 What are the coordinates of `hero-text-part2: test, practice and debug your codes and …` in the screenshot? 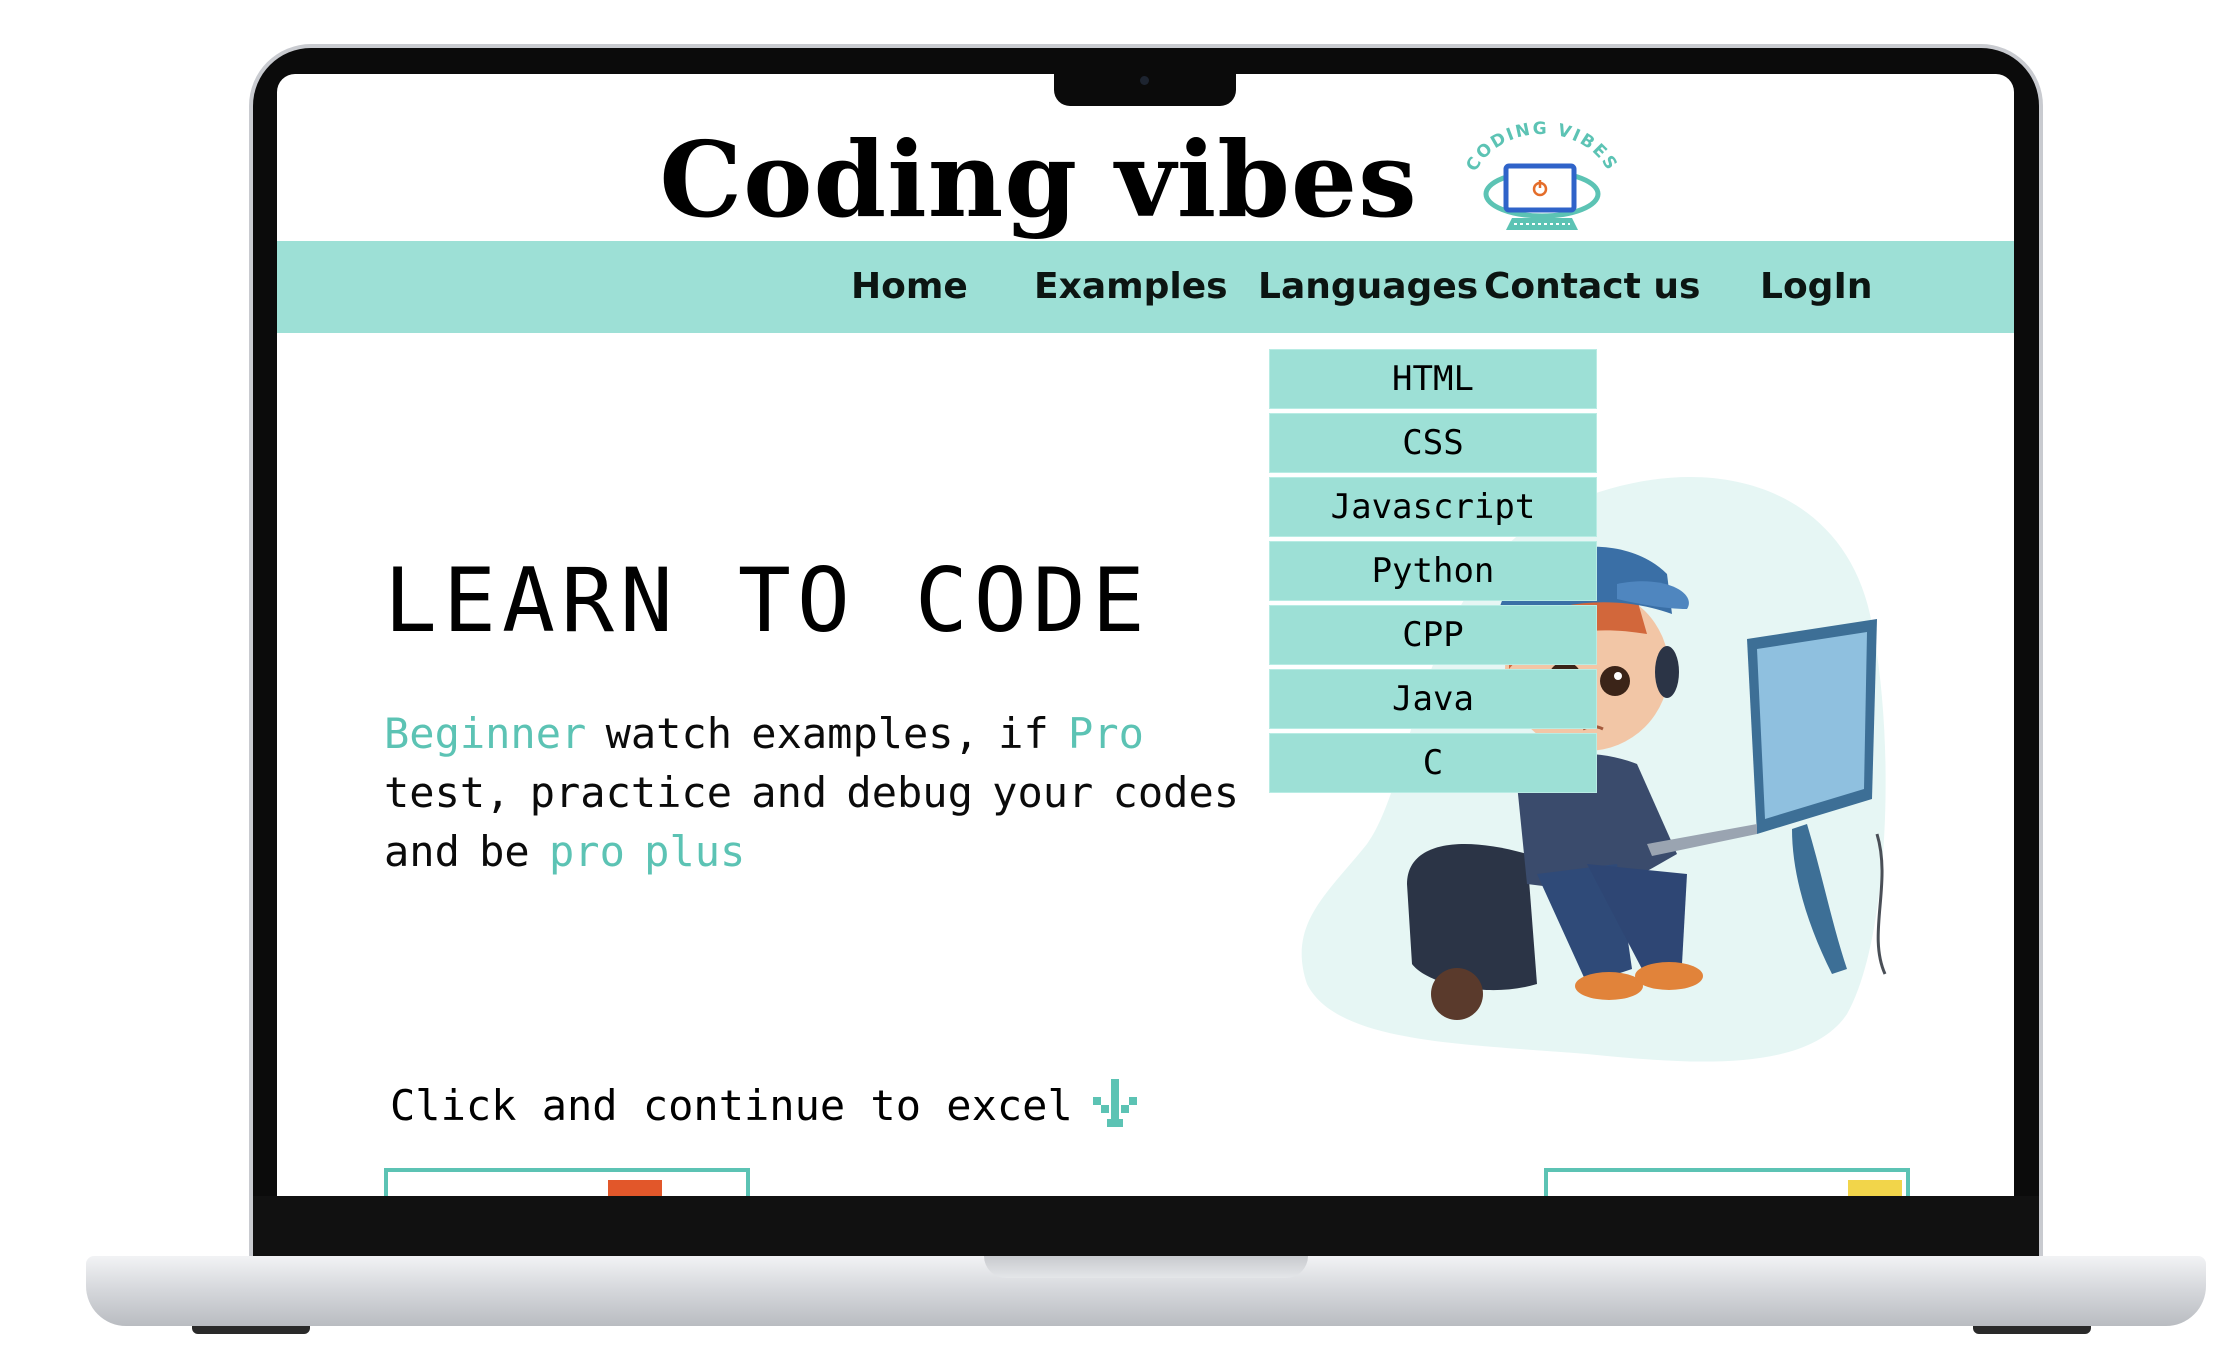 It's located at (812, 822).